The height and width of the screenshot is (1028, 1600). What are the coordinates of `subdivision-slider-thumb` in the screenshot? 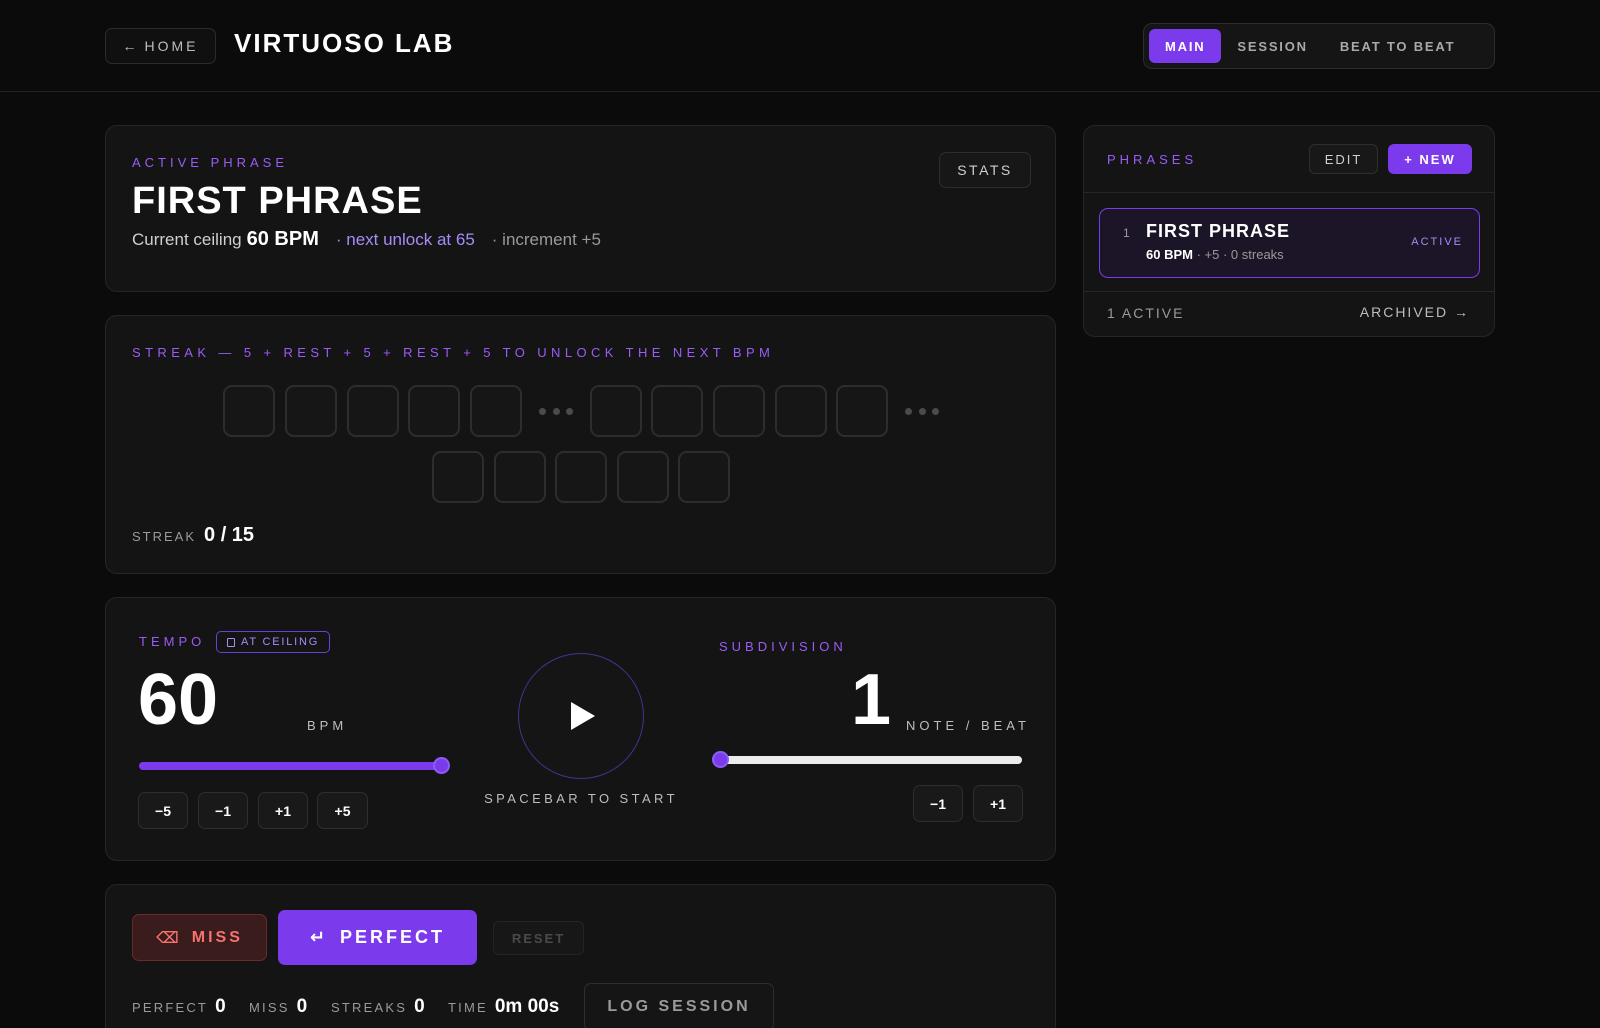 It's located at (720, 759).